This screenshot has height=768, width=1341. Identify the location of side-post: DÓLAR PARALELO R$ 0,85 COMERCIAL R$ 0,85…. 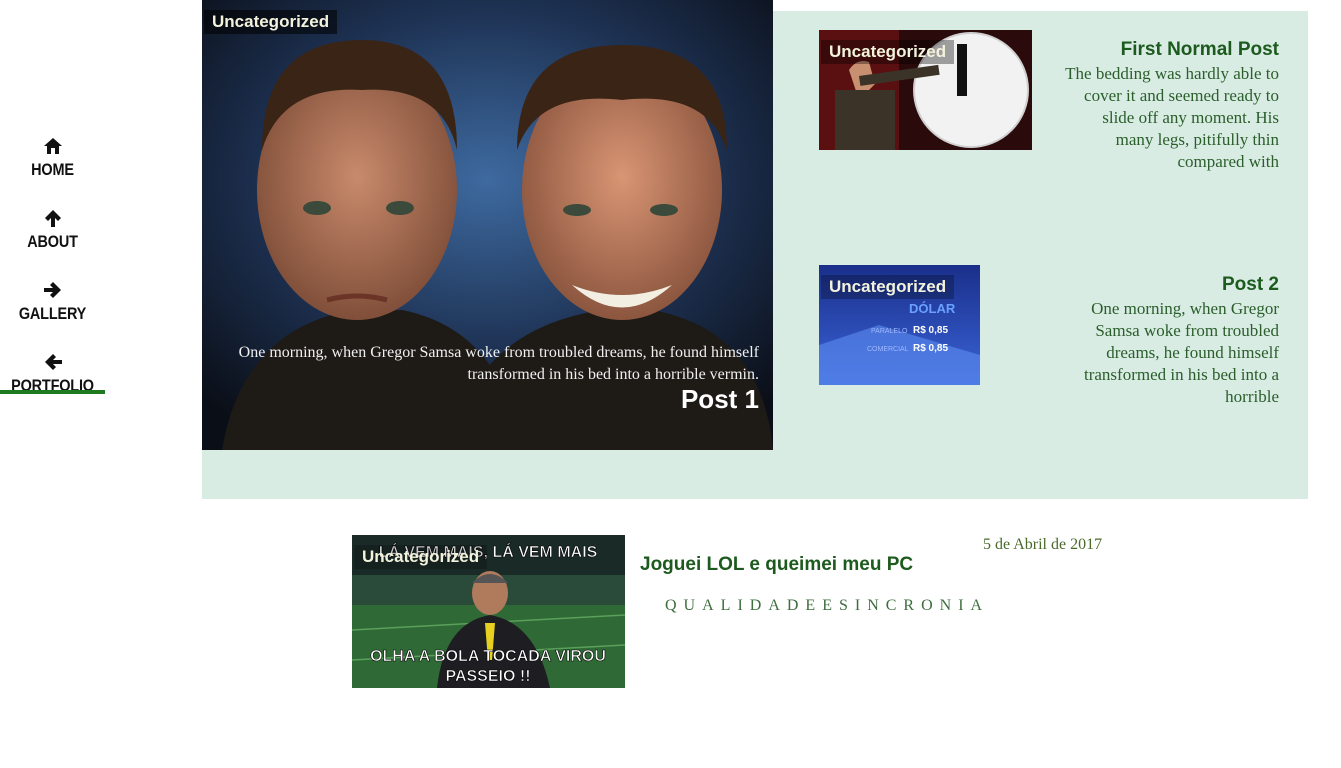
(1049, 345).